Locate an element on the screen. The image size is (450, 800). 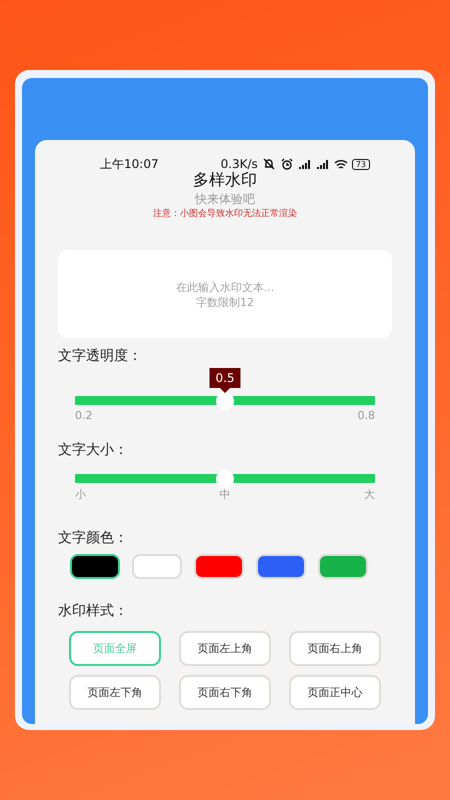
style-option-button: 页面正中心 is located at coordinates (335, 692).